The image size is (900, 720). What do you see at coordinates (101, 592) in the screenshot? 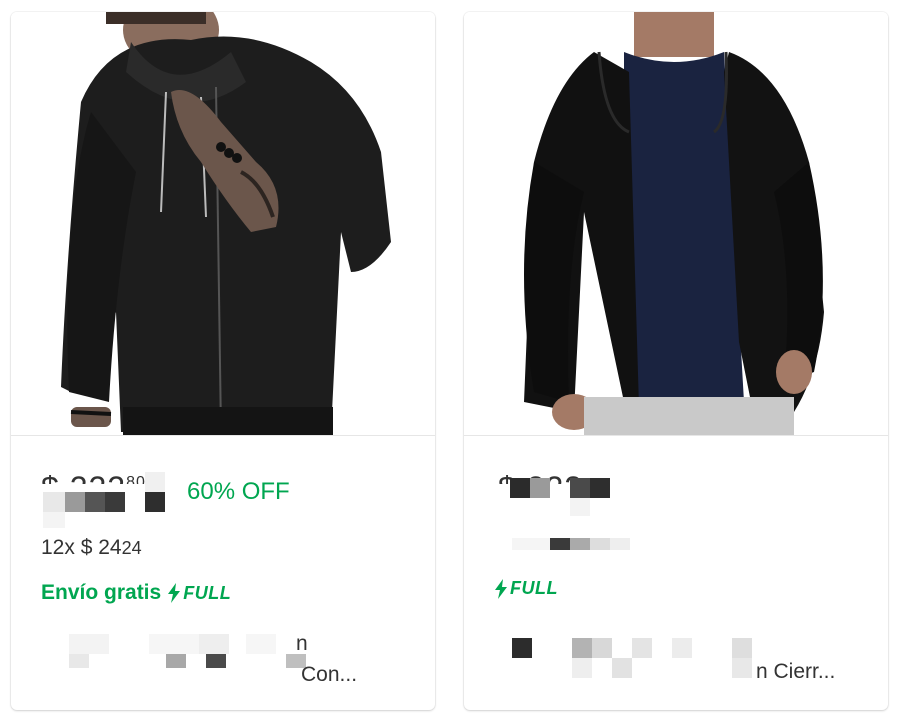
I see `shipping-label: Envío gratis` at bounding box center [101, 592].